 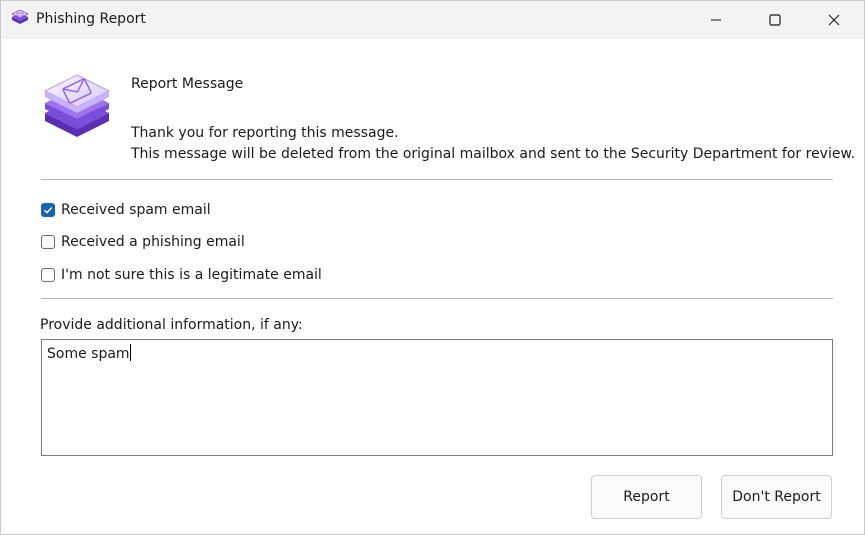 I want to click on report-title: Report Message, so click(x=187, y=84).